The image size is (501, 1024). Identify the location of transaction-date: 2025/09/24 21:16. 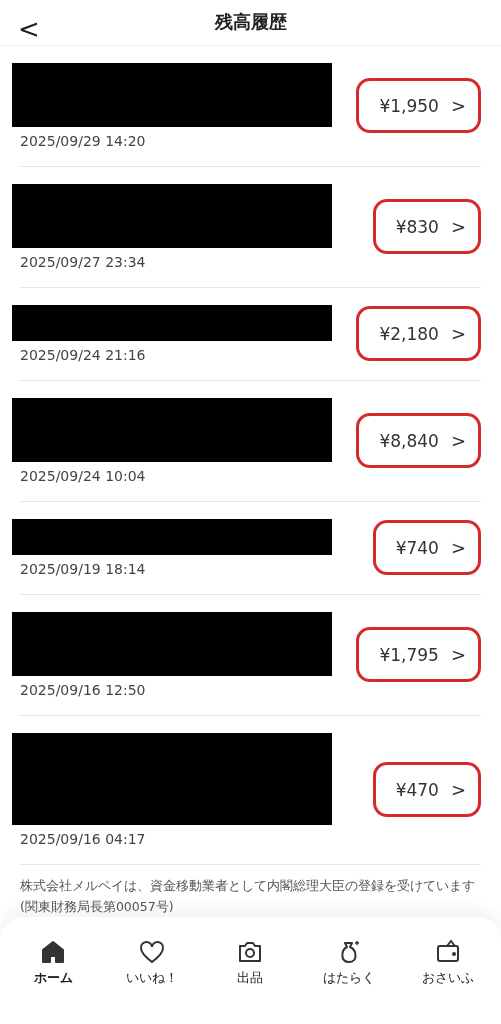
(83, 354).